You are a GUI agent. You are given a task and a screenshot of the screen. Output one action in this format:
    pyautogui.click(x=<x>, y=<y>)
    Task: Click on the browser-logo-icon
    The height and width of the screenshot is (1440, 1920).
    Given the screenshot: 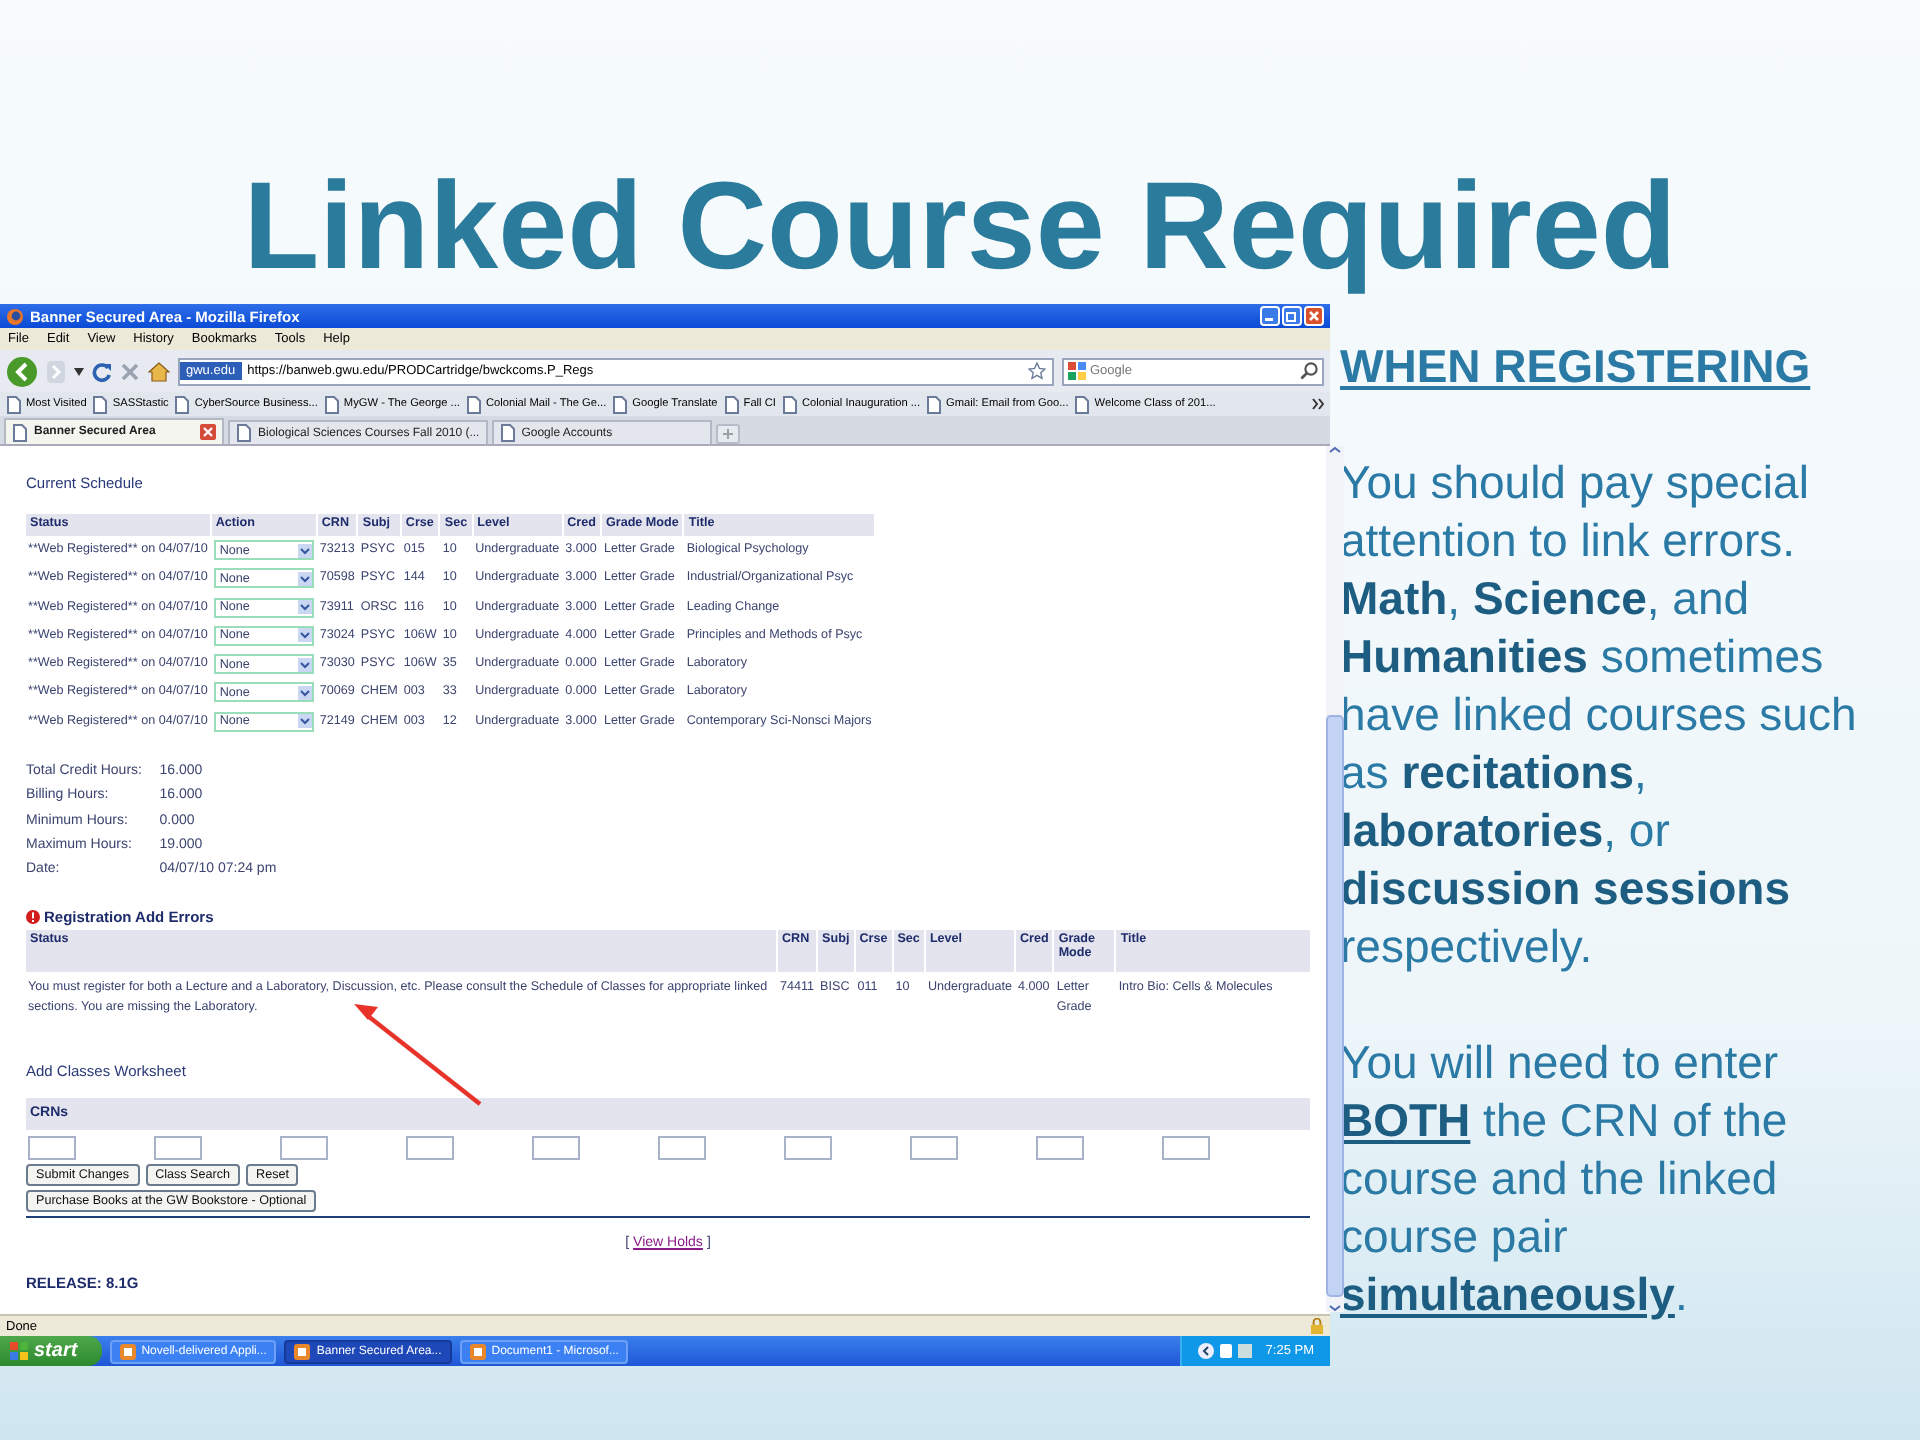 What is the action you would take?
    pyautogui.click(x=15, y=316)
    